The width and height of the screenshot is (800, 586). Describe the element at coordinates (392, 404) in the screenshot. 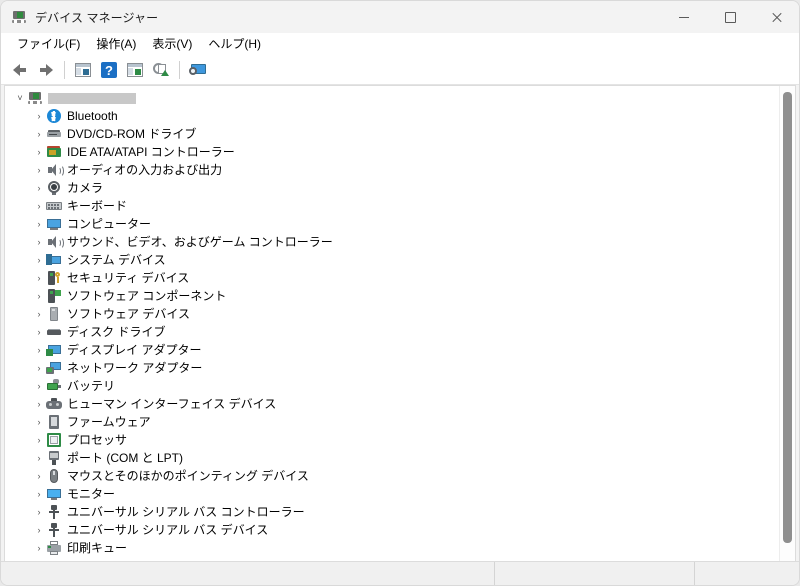

I see `tree-item-human-interface-devices: › ヒューマン インターフェイス デバイス` at that location.